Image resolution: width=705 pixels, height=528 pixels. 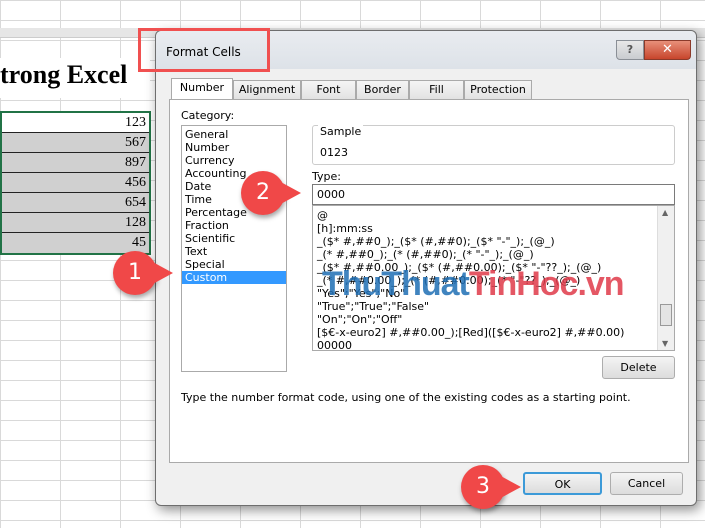 I want to click on type-label: Type:, so click(x=326, y=176).